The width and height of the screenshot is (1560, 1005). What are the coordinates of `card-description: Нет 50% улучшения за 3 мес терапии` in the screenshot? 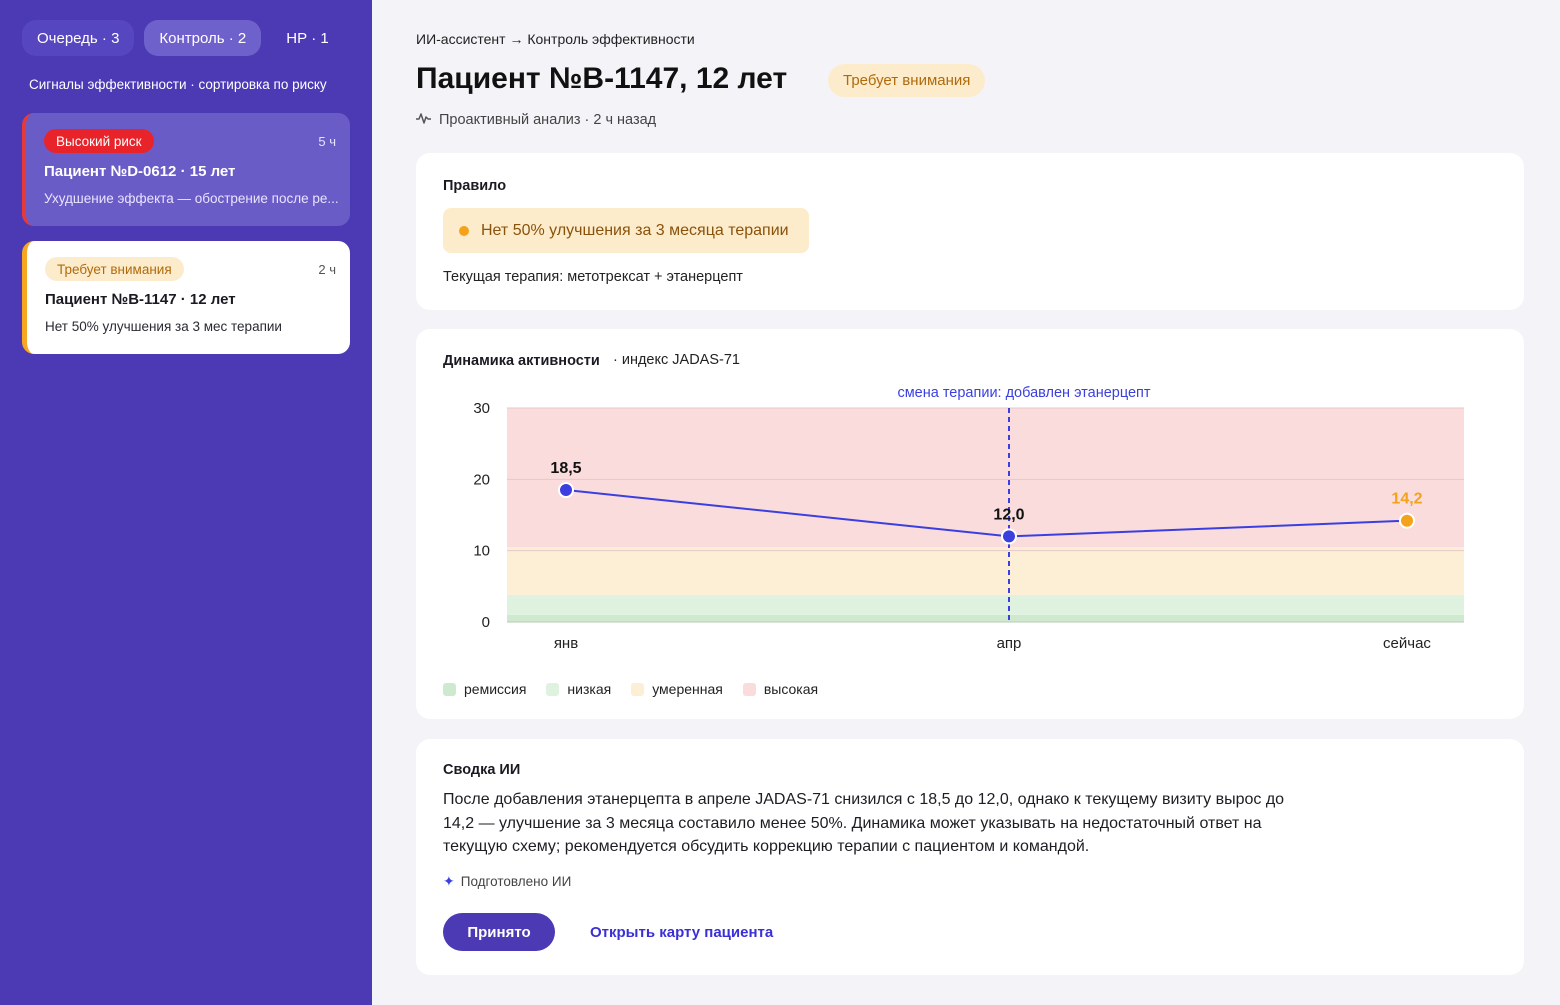 It's located at (163, 326).